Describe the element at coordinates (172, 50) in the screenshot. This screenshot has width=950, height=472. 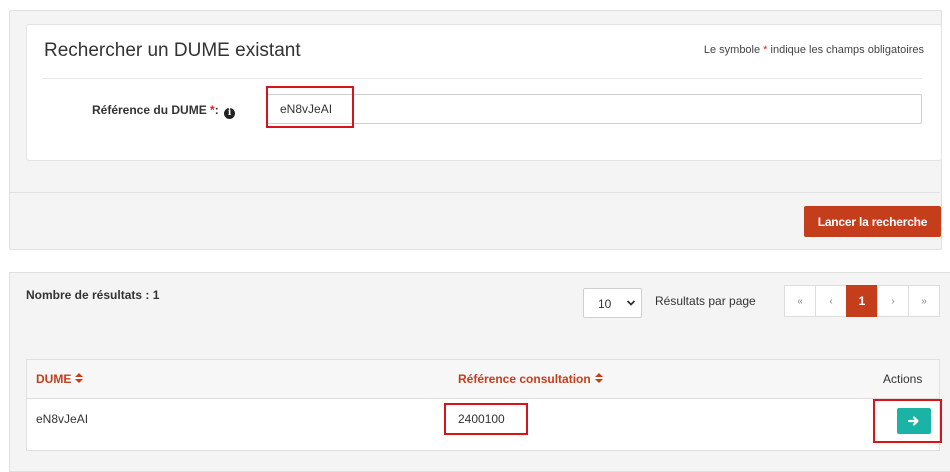
I see `search-title: Rechercher un DUME existant` at that location.